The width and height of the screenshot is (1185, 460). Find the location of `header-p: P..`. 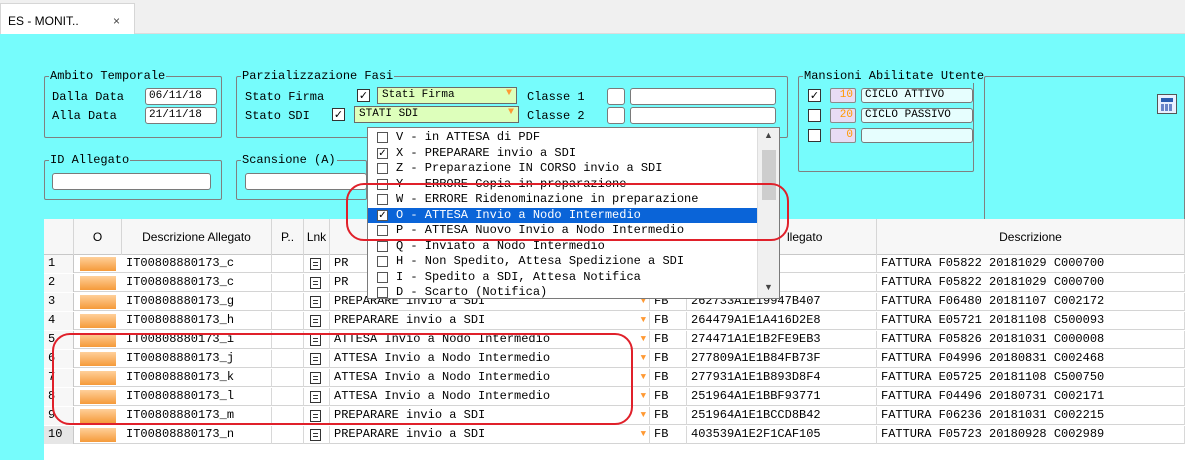

header-p: P.. is located at coordinates (288, 237).